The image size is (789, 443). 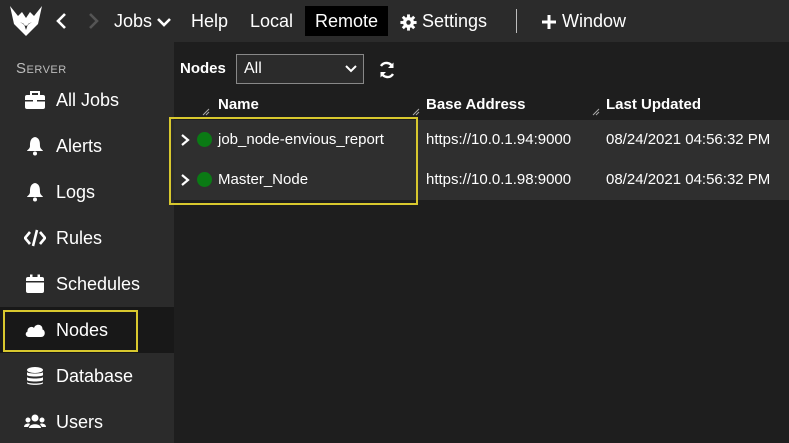 What do you see at coordinates (549, 22) in the screenshot?
I see `plus-icon` at bounding box center [549, 22].